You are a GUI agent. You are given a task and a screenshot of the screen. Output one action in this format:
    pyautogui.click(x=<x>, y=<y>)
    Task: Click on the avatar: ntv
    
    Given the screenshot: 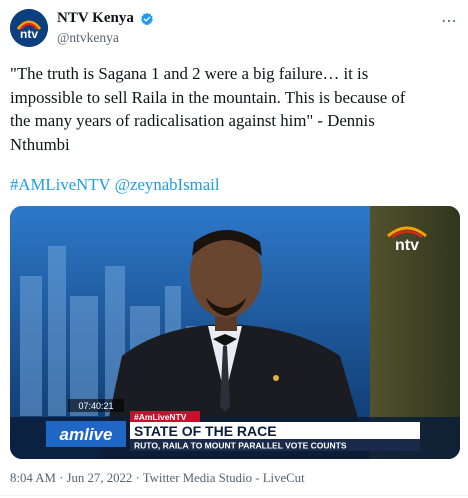 What is the action you would take?
    pyautogui.click(x=29, y=28)
    